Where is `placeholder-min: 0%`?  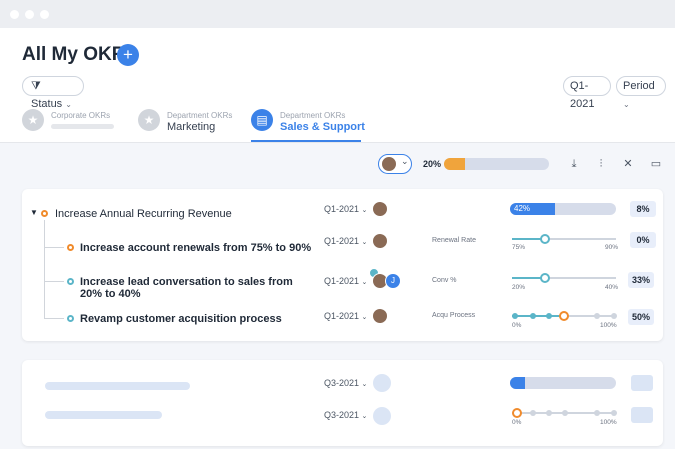
placeholder-min: 0% is located at coordinates (517, 422).